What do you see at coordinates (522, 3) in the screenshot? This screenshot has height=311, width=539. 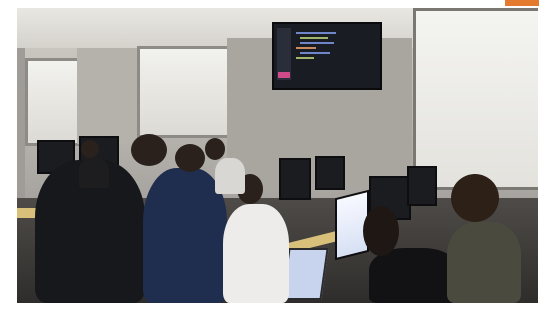 I see `corner-accent` at bounding box center [522, 3].